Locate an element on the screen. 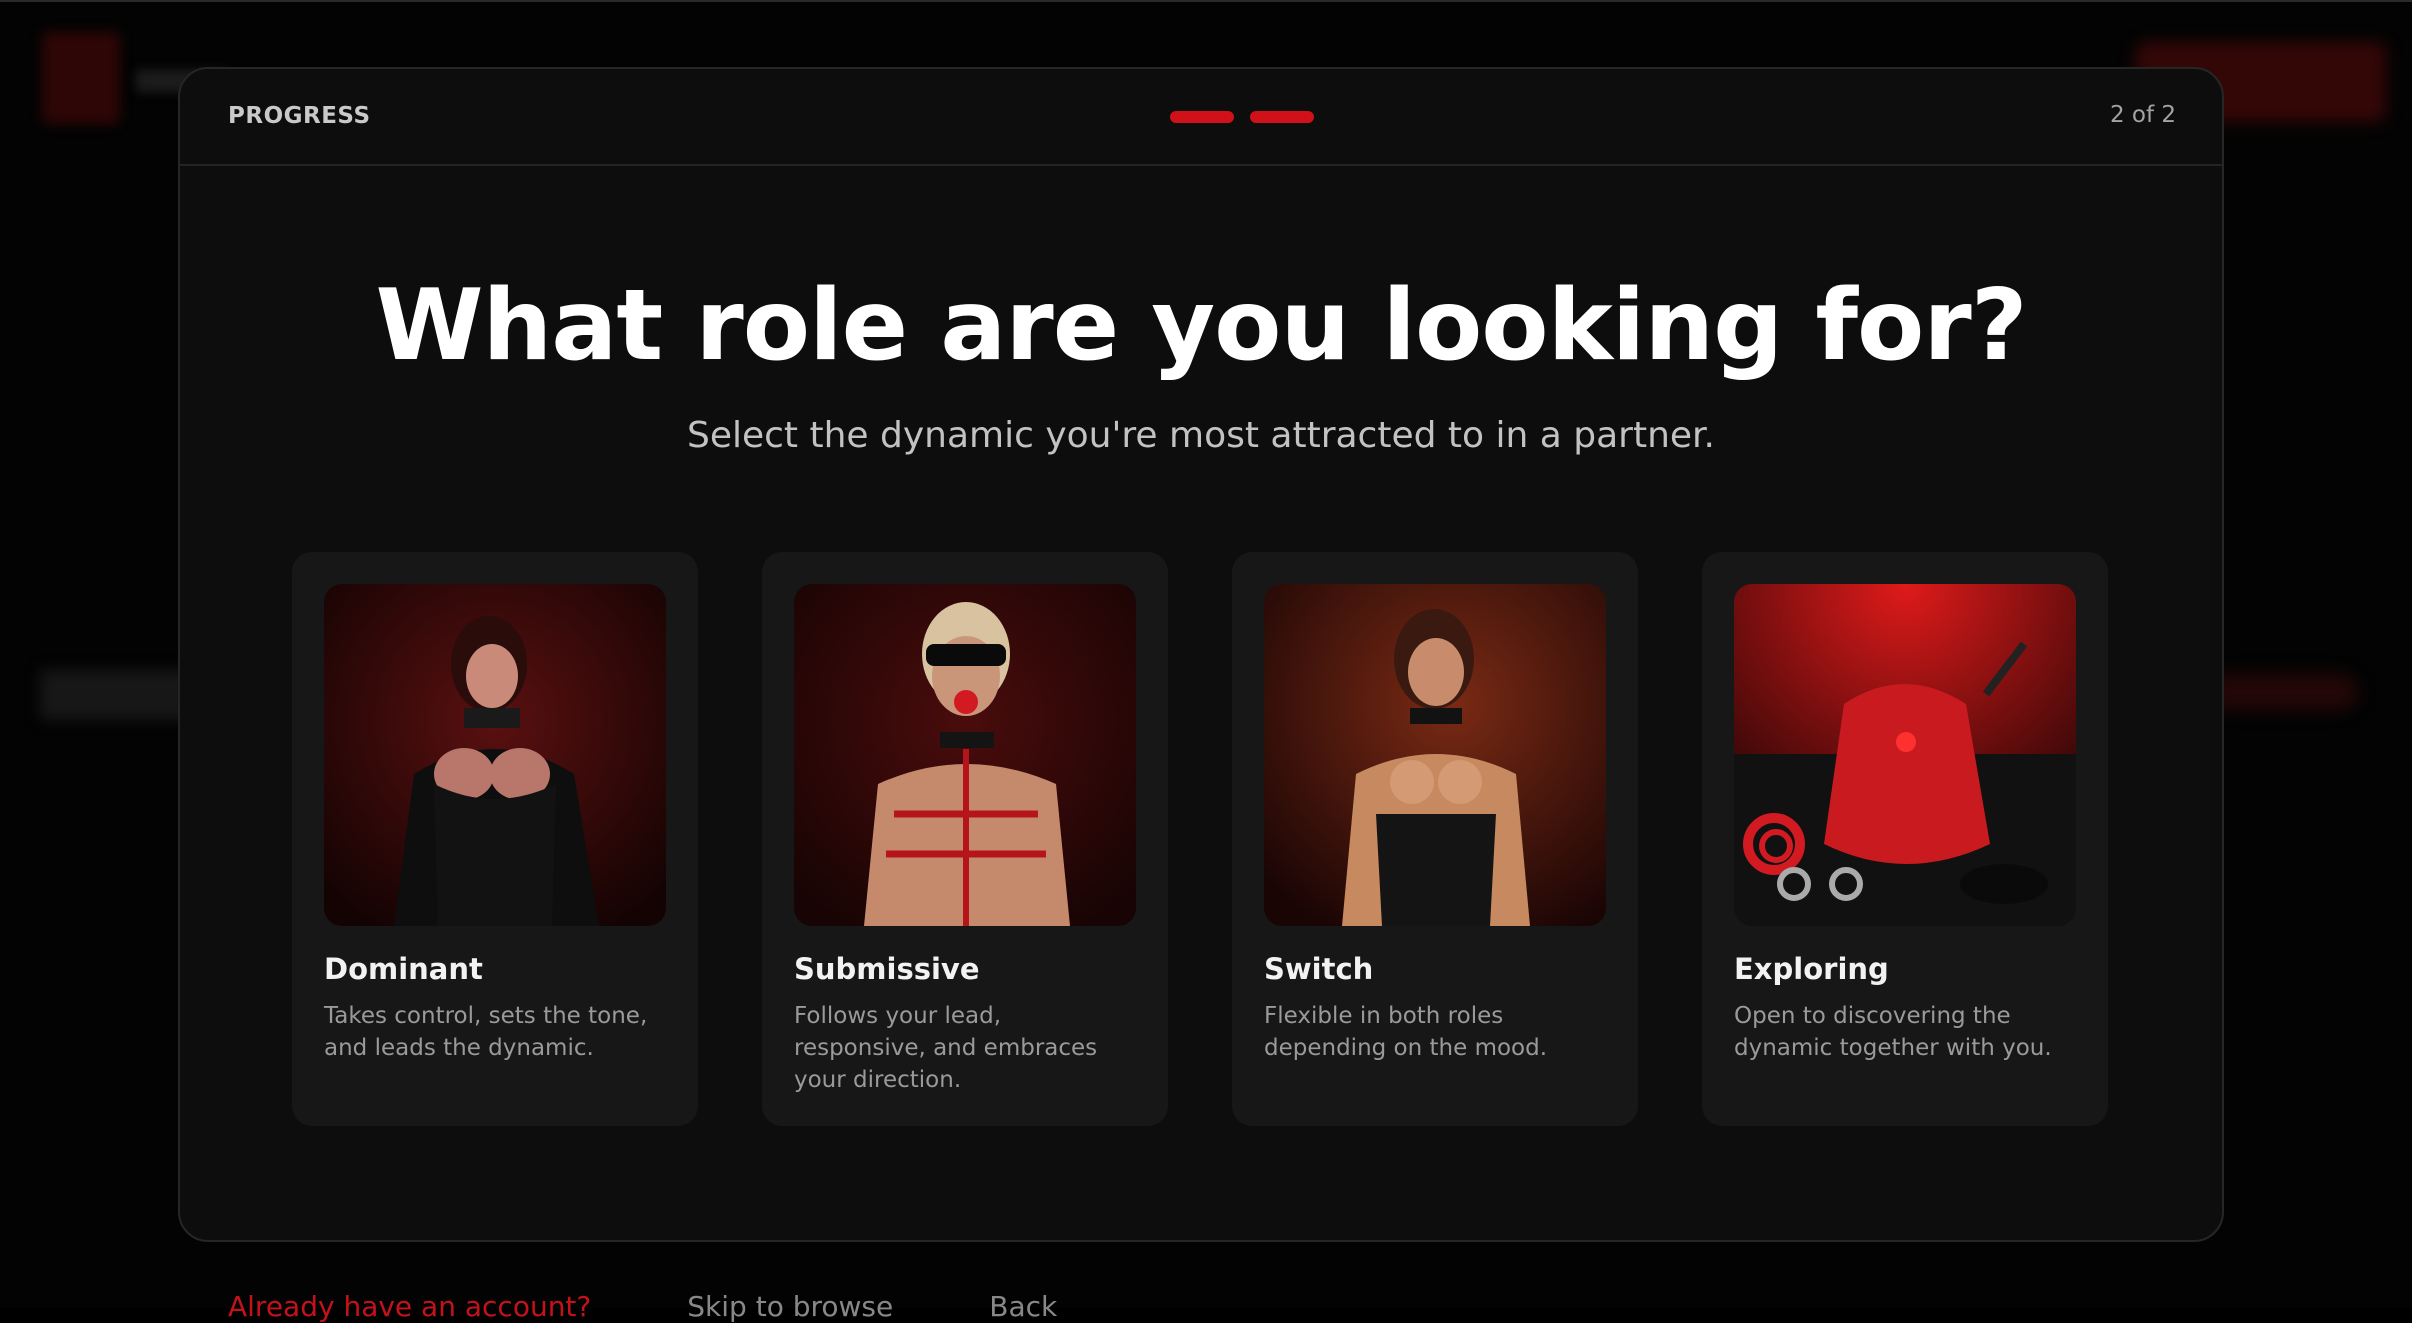 The image size is (2412, 1323). dominant-photo is located at coordinates (495, 755).